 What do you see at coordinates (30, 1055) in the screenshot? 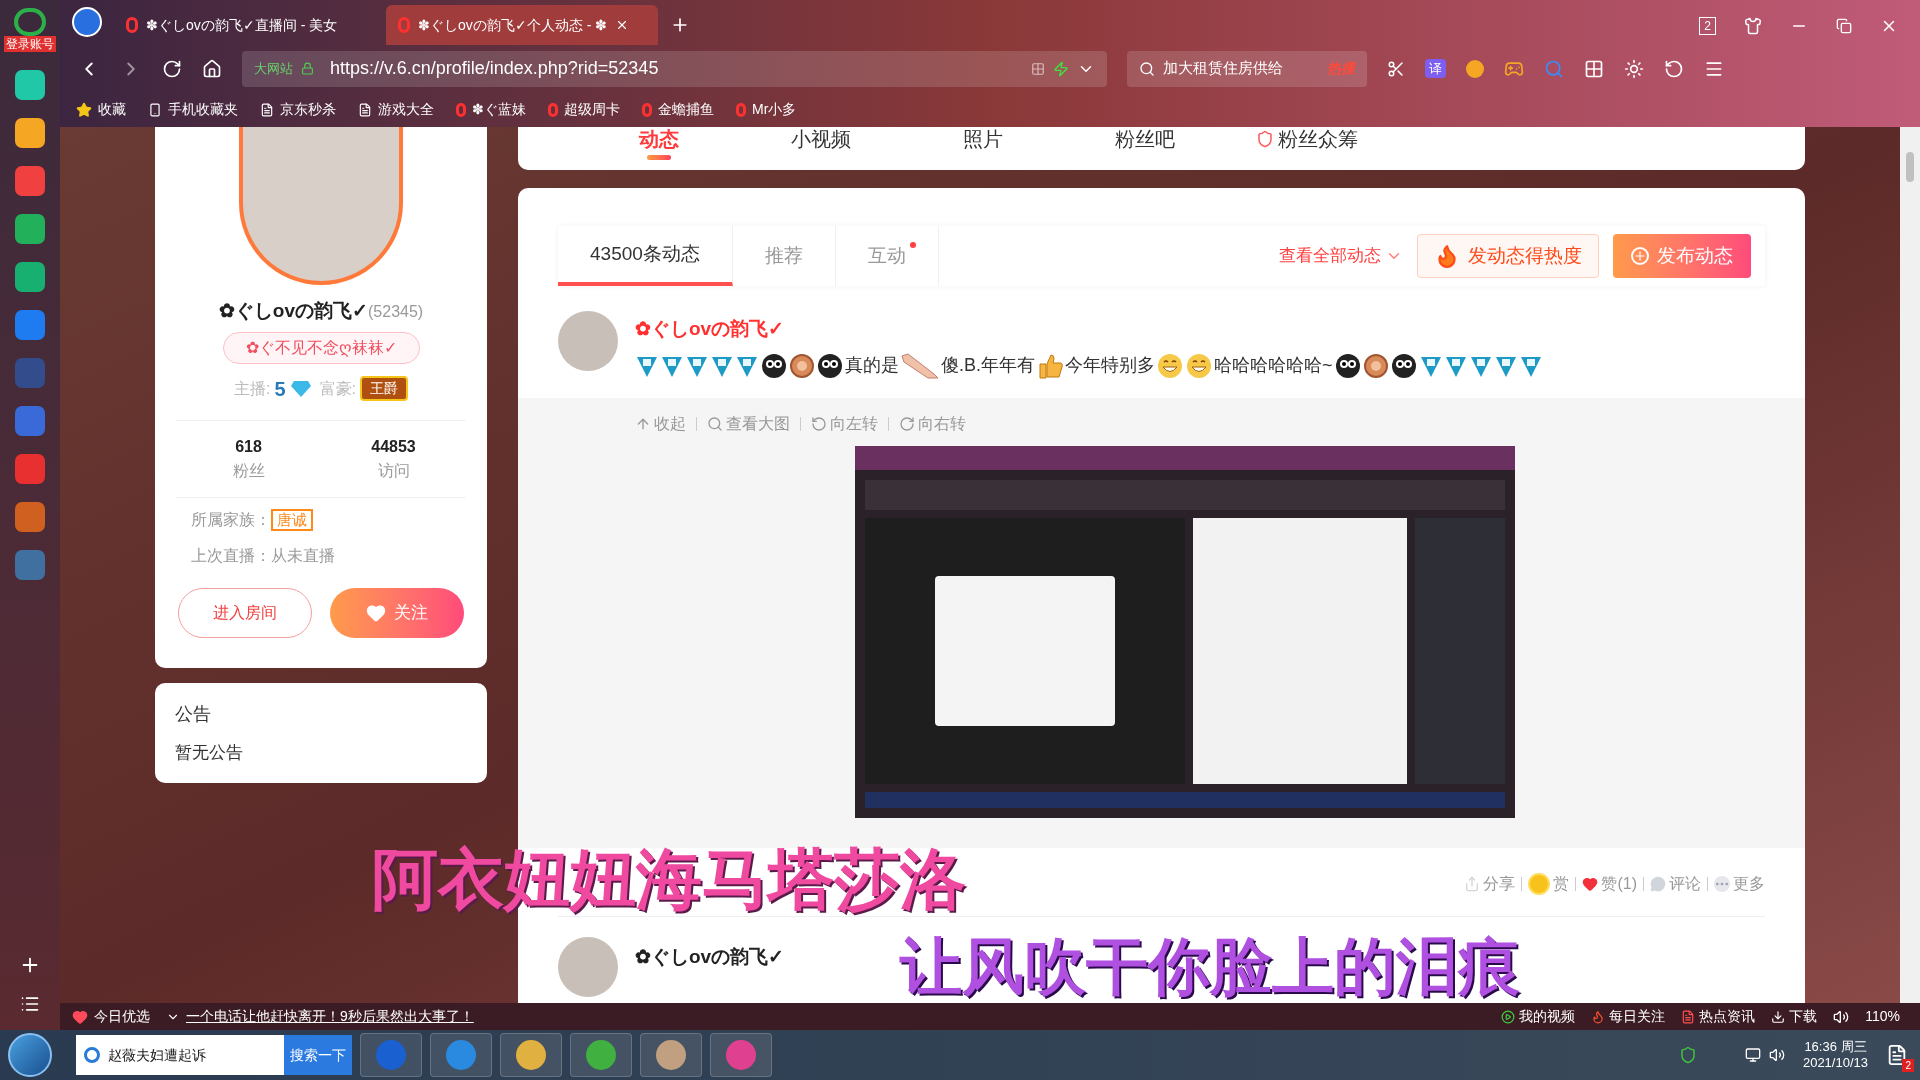
I see `start-button` at bounding box center [30, 1055].